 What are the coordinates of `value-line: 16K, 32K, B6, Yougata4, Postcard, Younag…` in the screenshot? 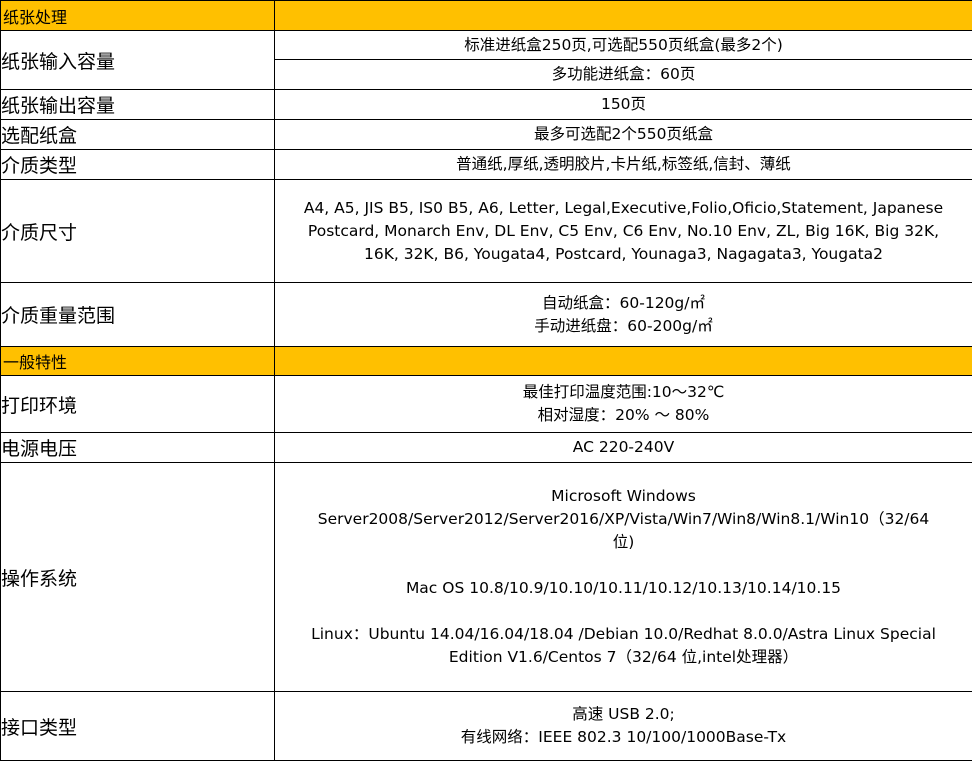 It's located at (623, 254).